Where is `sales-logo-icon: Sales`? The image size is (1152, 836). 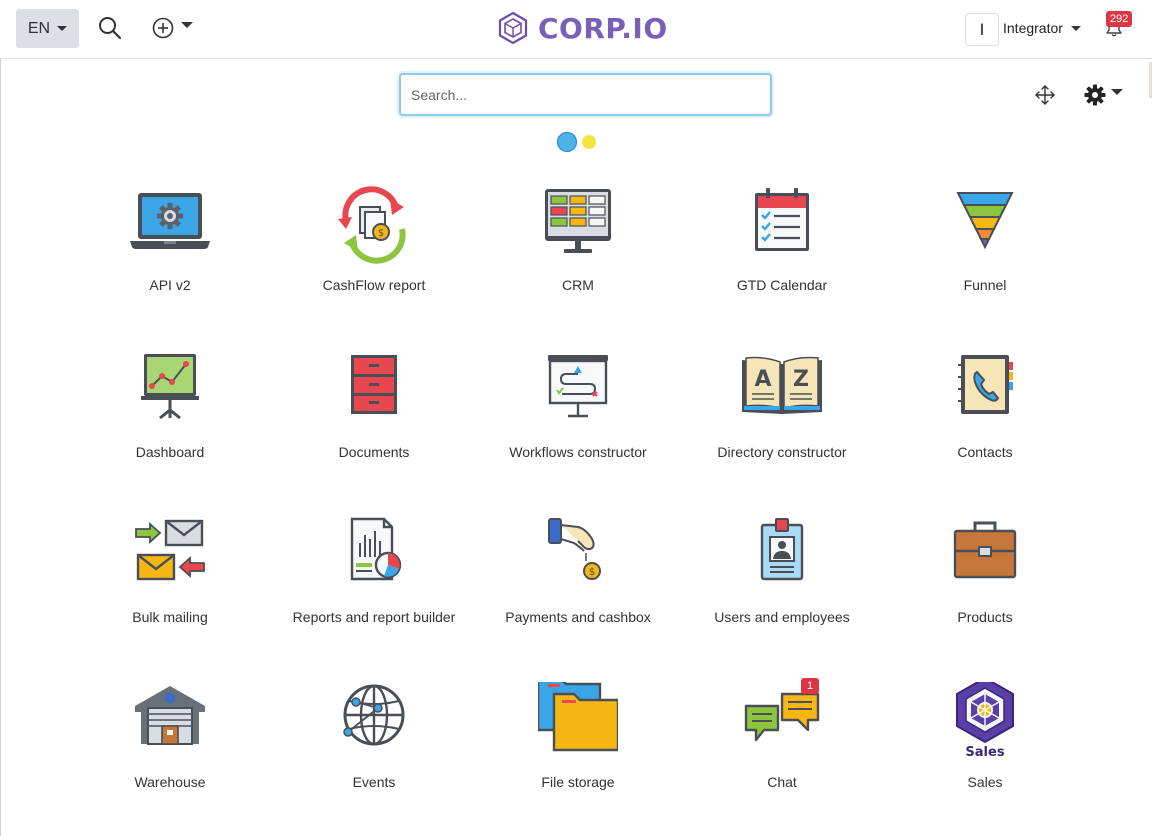 sales-logo-icon: Sales is located at coordinates (985, 721).